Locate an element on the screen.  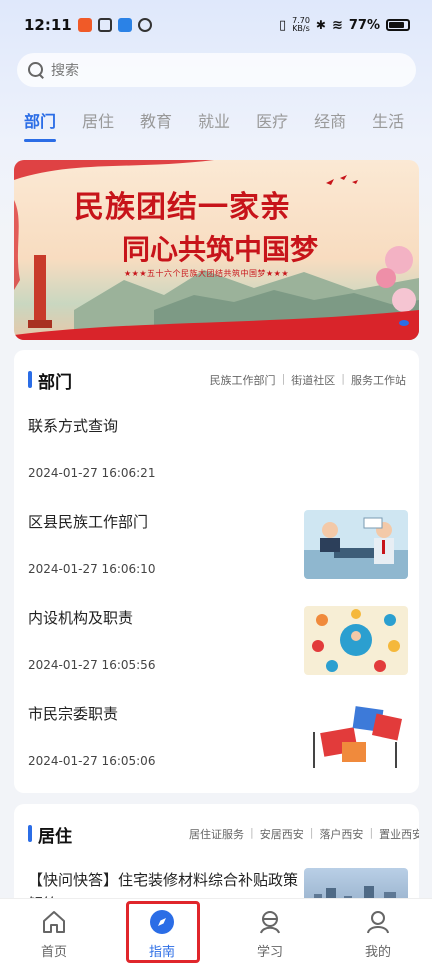
category-tabs: 部门 居住 教育 就业 医疗 经商 生活 is located at coordinates (216, 128).